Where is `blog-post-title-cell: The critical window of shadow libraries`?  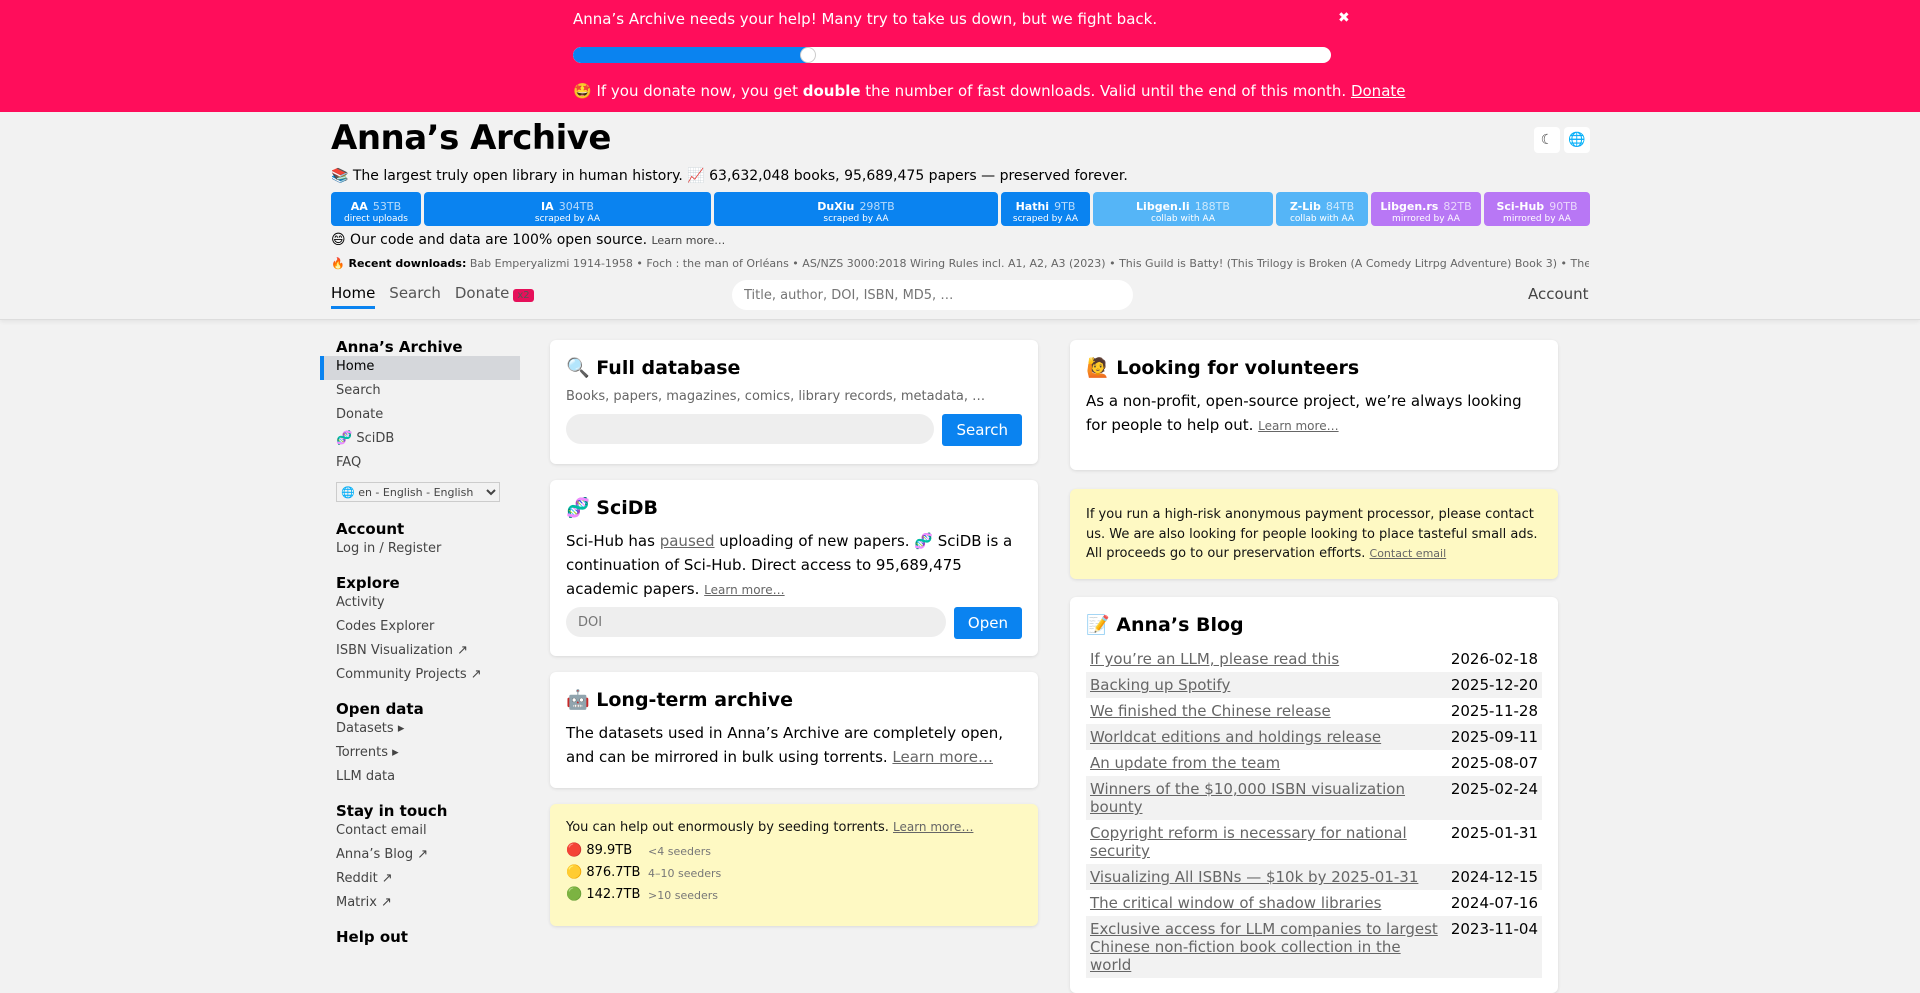
blog-post-title-cell: The critical window of shadow libraries is located at coordinates (1266, 903).